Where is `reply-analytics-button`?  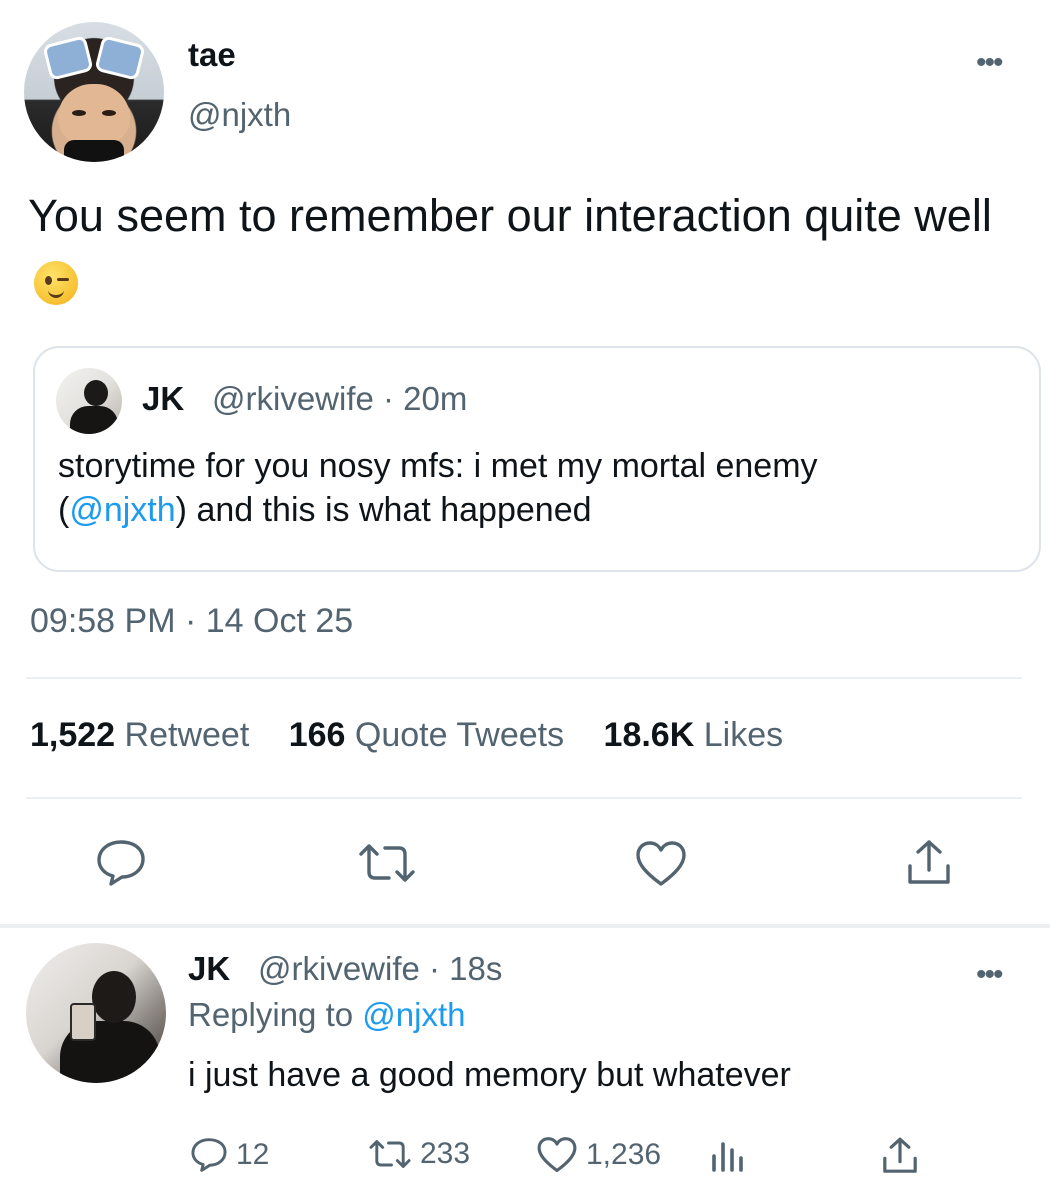 reply-analytics-button is located at coordinates (728, 1154).